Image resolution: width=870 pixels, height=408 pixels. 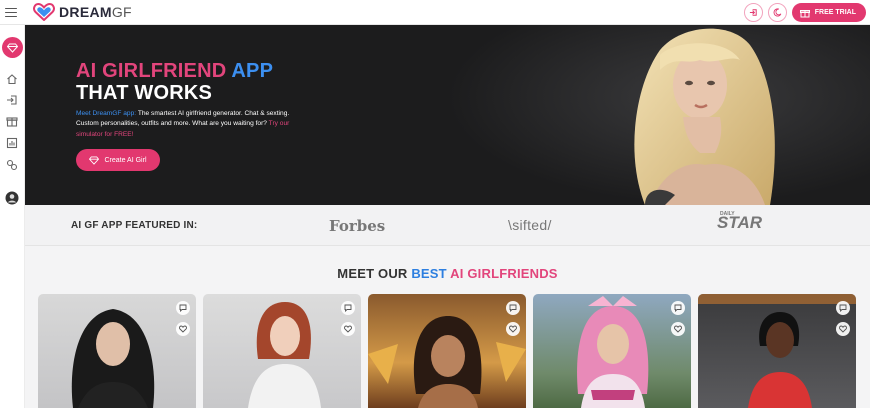 What do you see at coordinates (12, 216) in the screenshot?
I see `sidebar` at bounding box center [12, 216].